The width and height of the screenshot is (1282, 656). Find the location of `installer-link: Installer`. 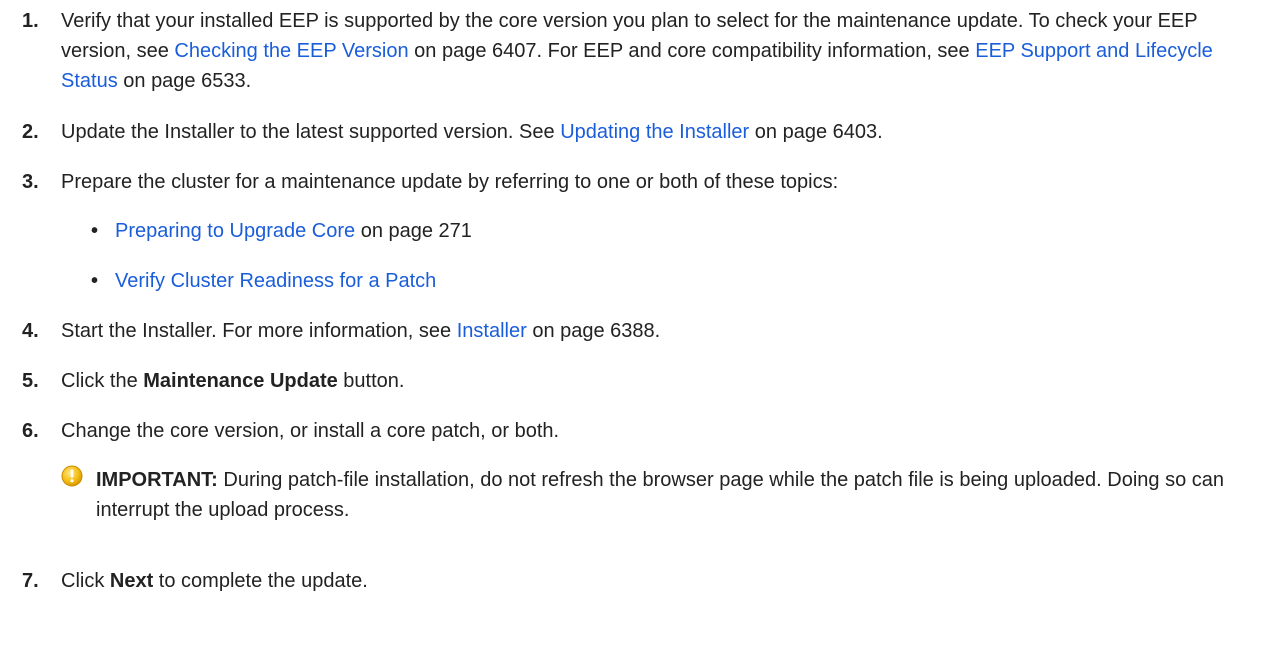

installer-link: Installer is located at coordinates (492, 331).